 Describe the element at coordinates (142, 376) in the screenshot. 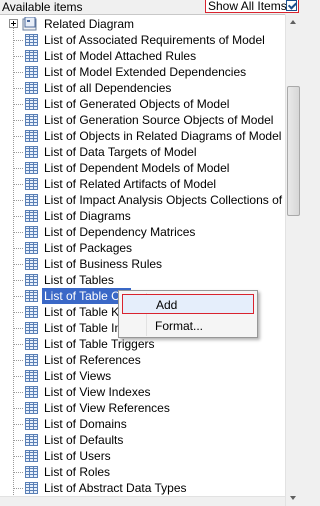

I see `tree-list-item: List of Views` at that location.